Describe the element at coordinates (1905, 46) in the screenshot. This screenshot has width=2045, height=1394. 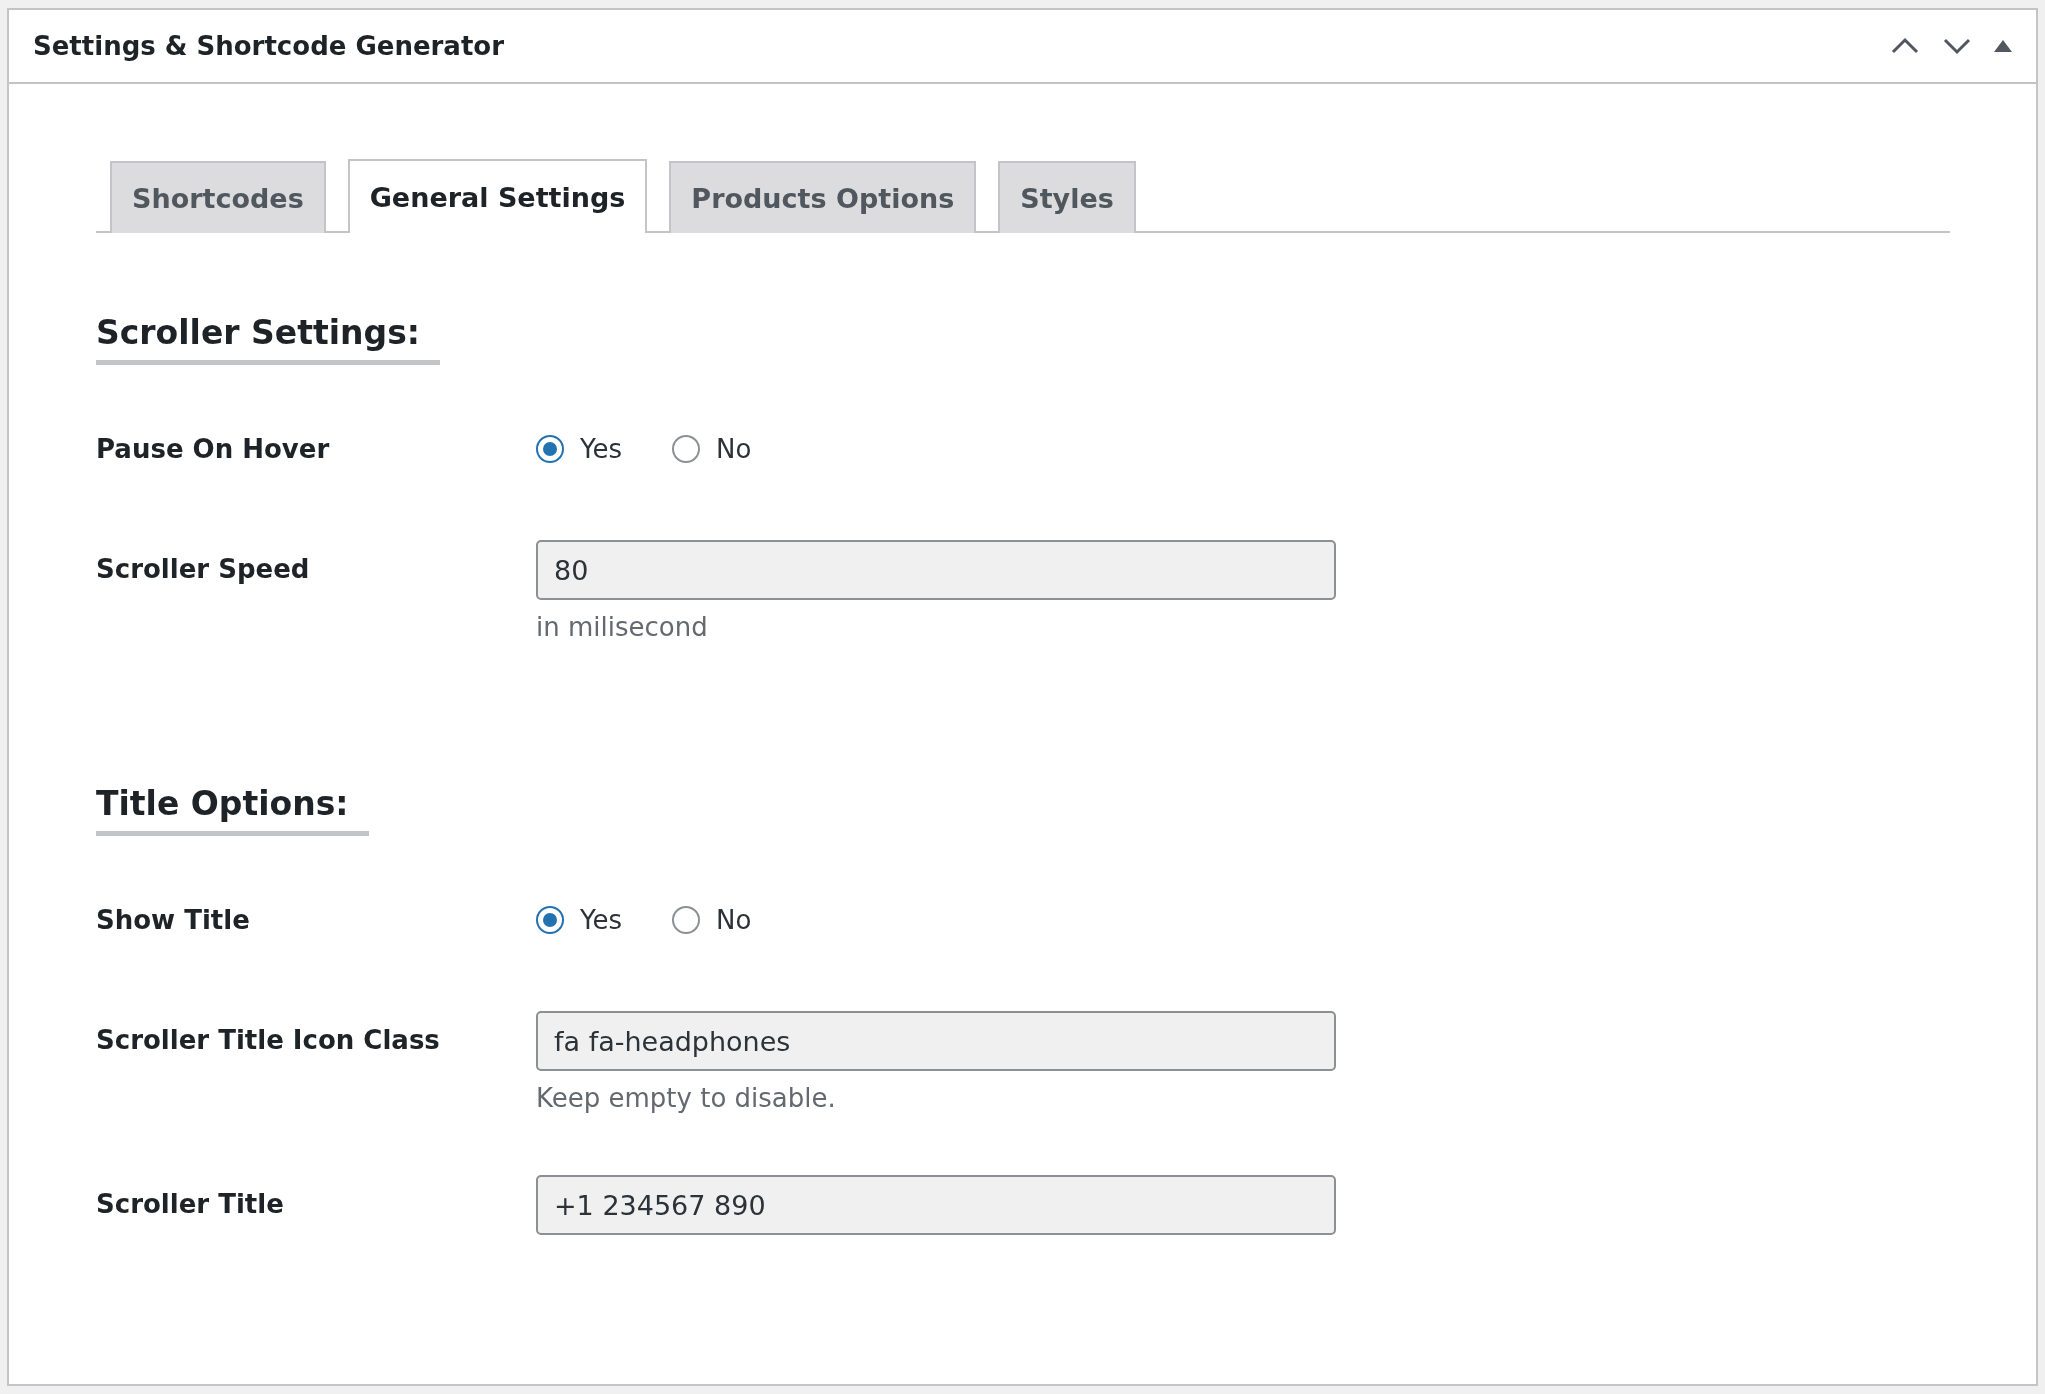
I see `chevron-up-icon` at that location.